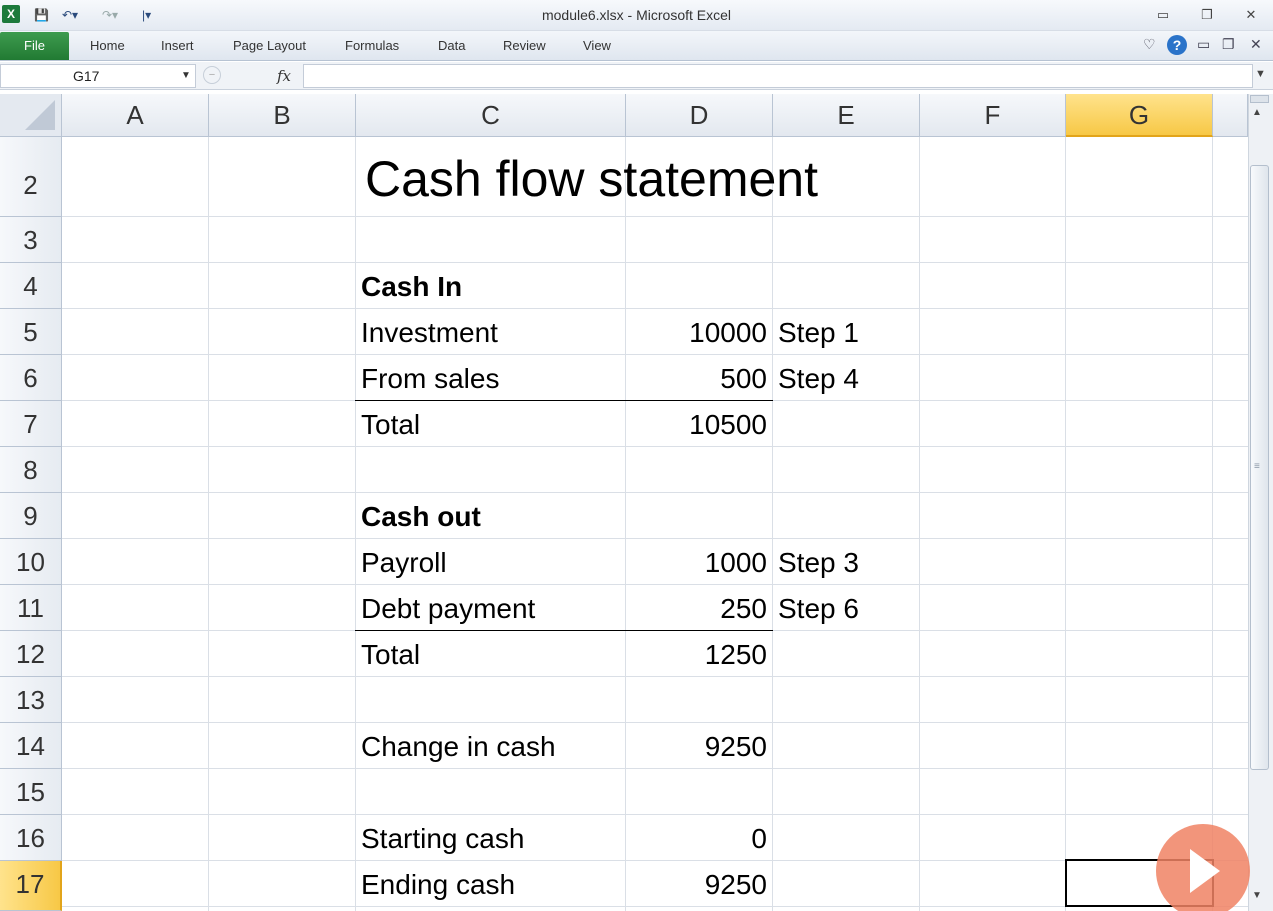 The image size is (1273, 911). Describe the element at coordinates (699, 115) in the screenshot. I see `column-header-d: D` at that location.